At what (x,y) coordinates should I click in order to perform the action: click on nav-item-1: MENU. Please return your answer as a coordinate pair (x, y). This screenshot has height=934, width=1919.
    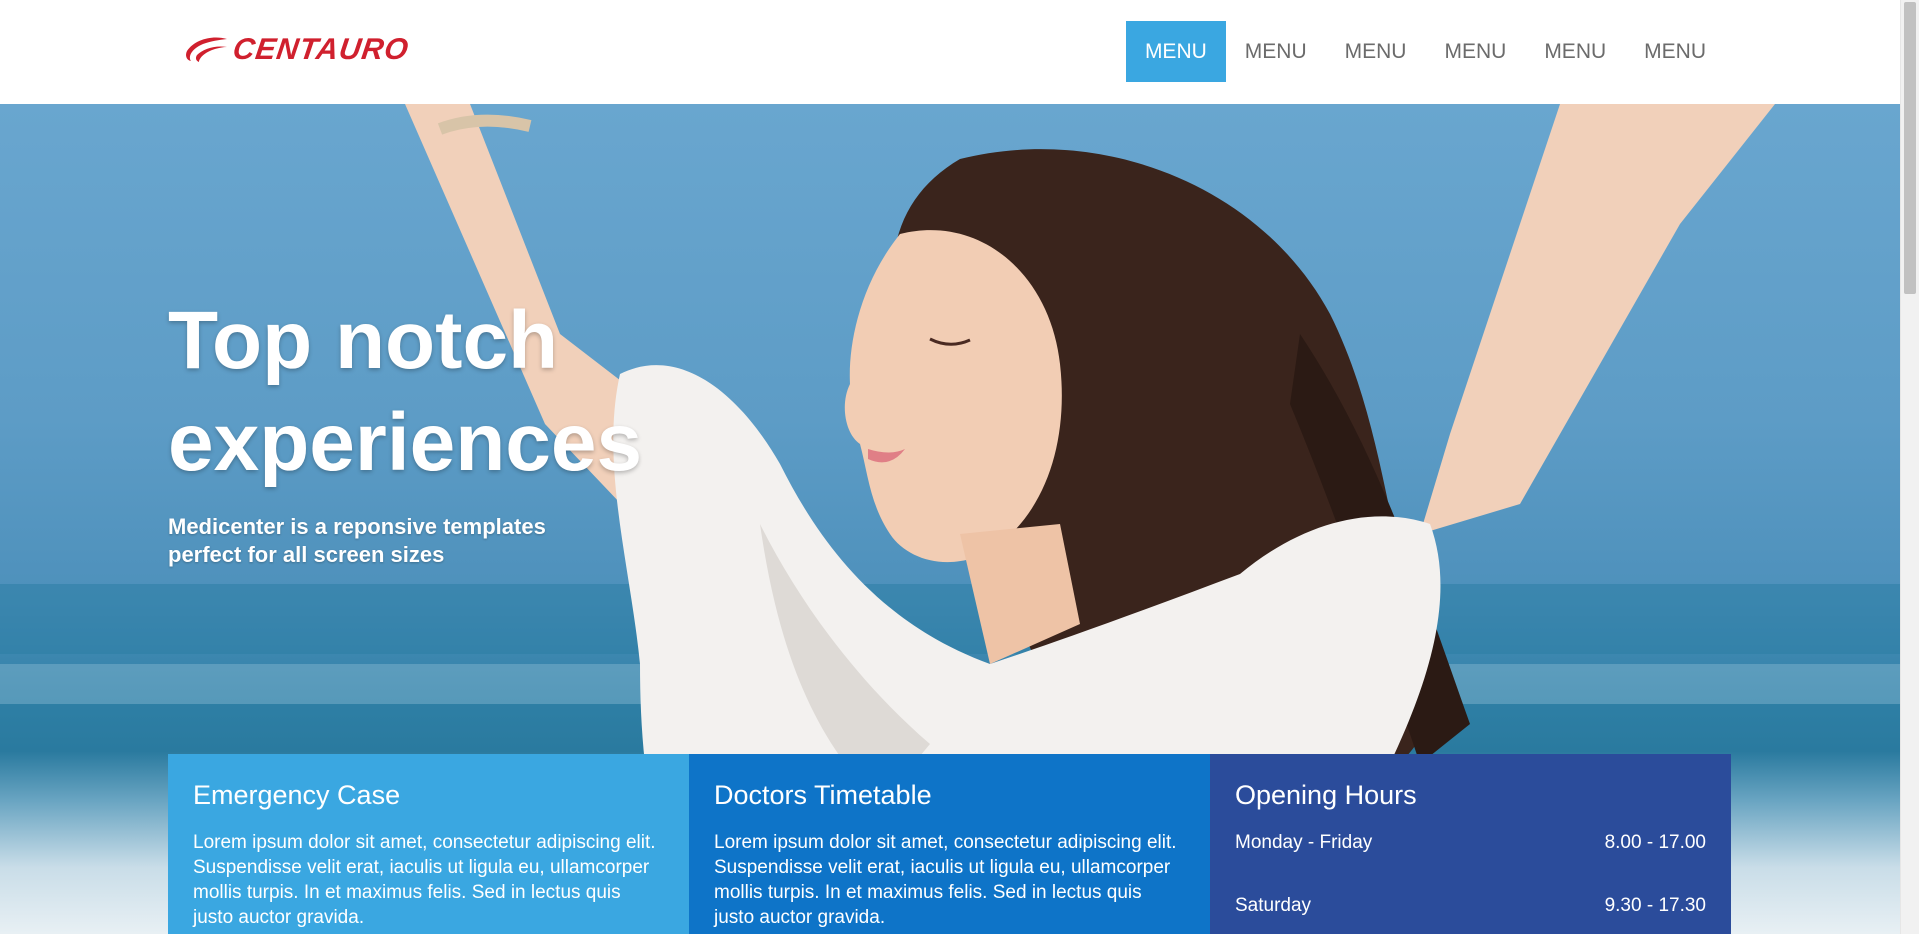
    Looking at the image, I should click on (1175, 51).